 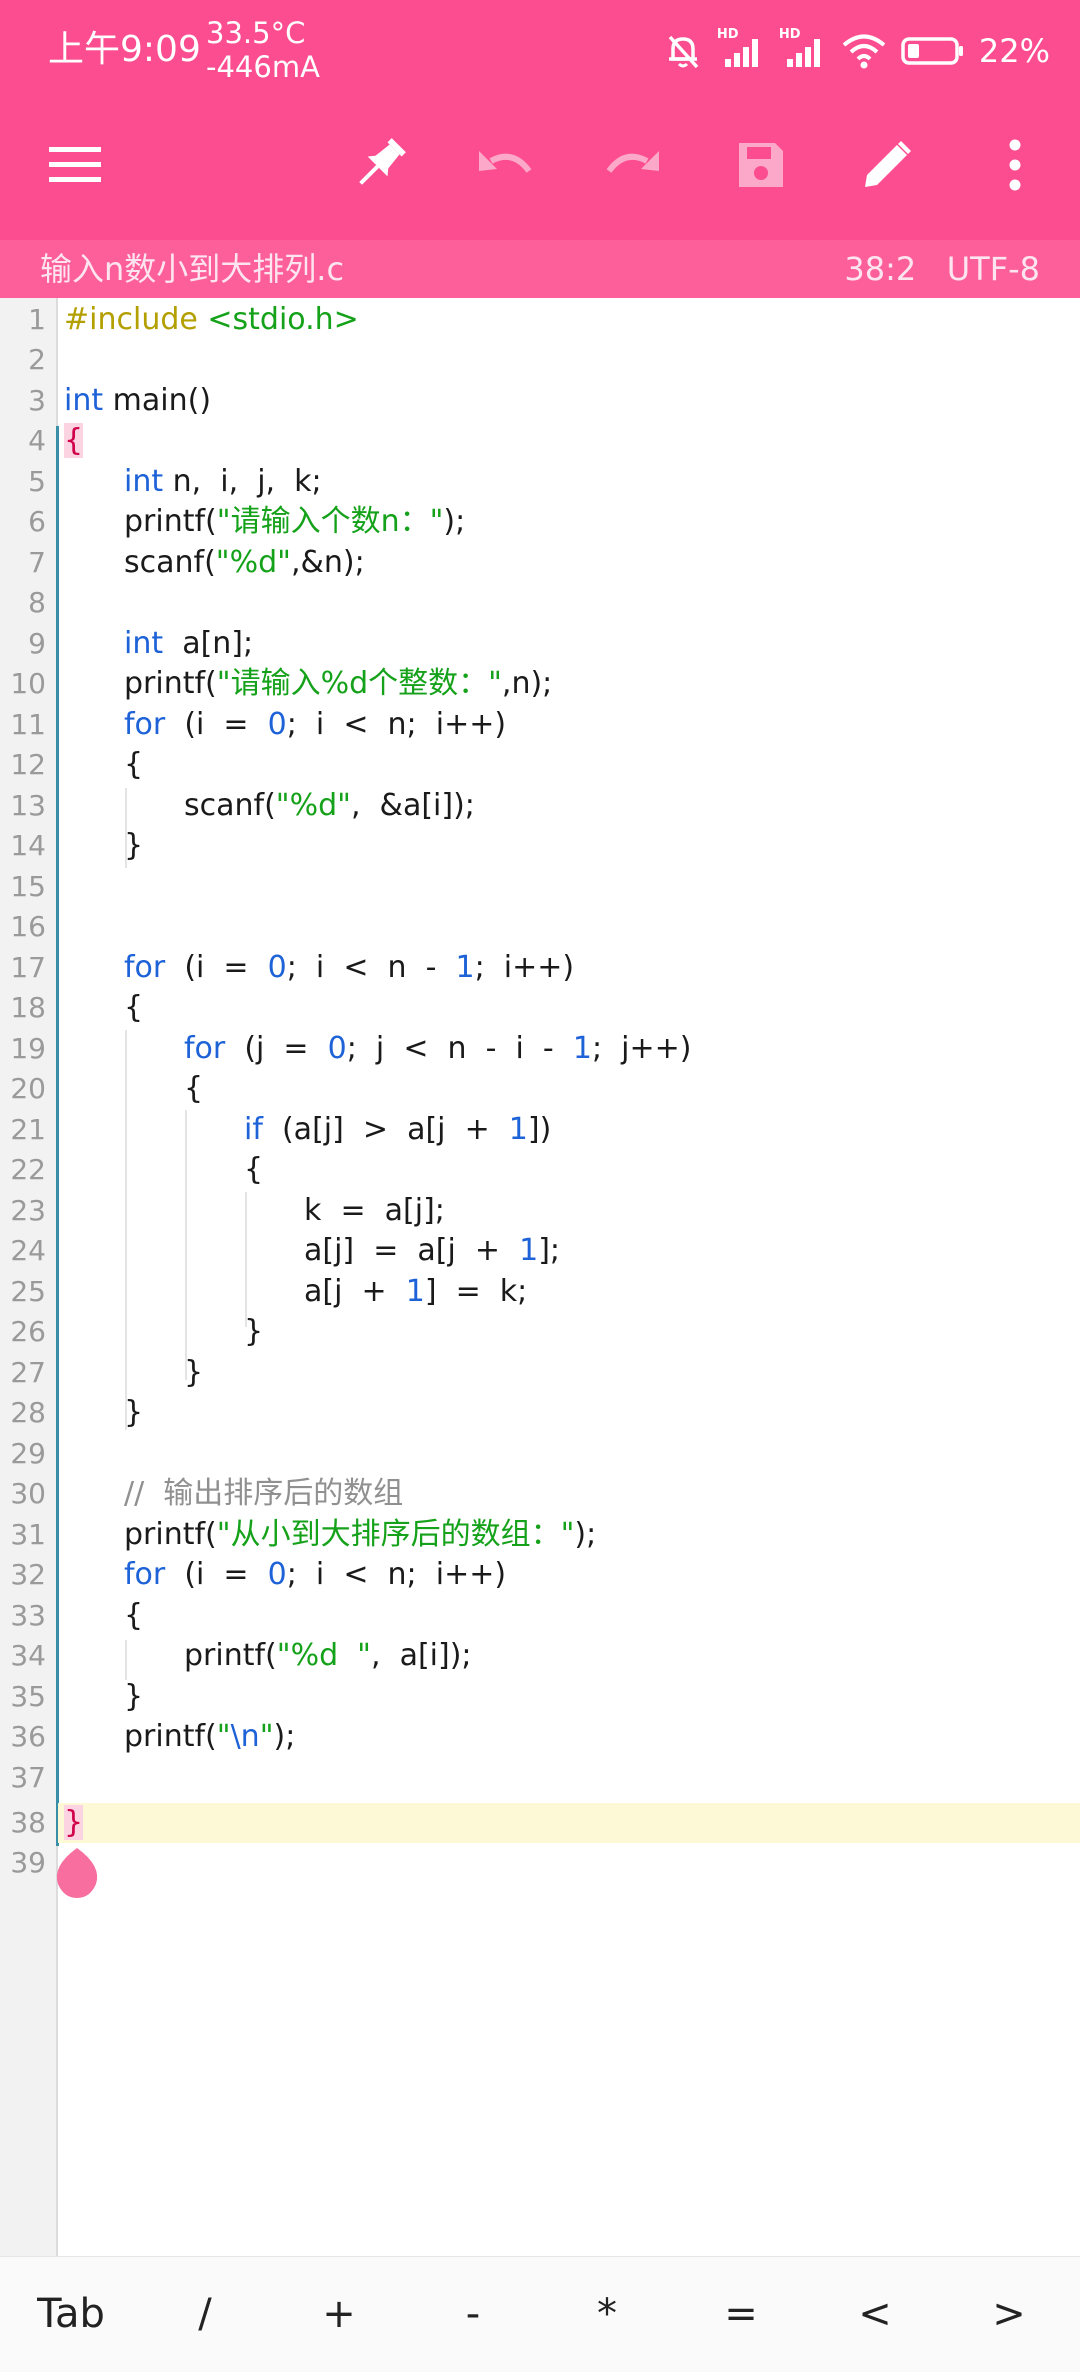 I want to click on wifi-icon, so click(x=864, y=51).